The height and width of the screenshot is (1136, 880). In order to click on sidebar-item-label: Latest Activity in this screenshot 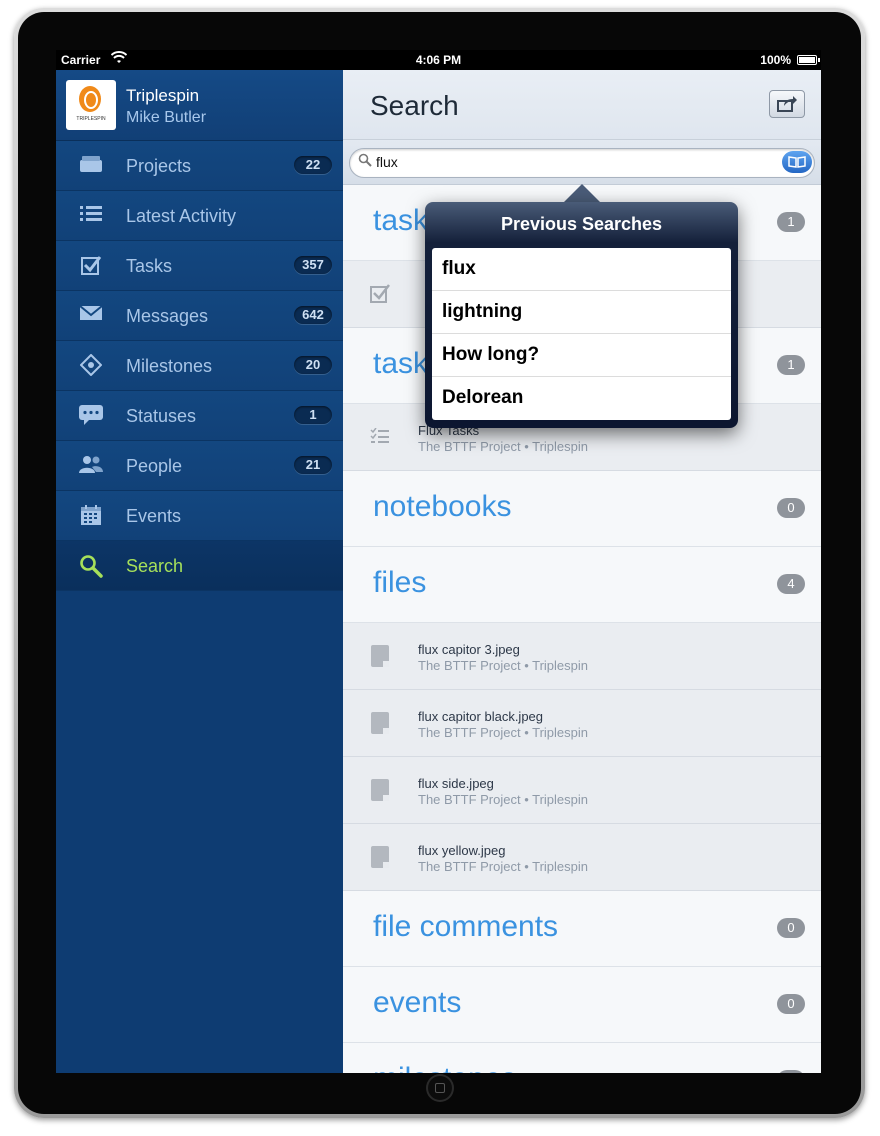, I will do `click(181, 216)`.